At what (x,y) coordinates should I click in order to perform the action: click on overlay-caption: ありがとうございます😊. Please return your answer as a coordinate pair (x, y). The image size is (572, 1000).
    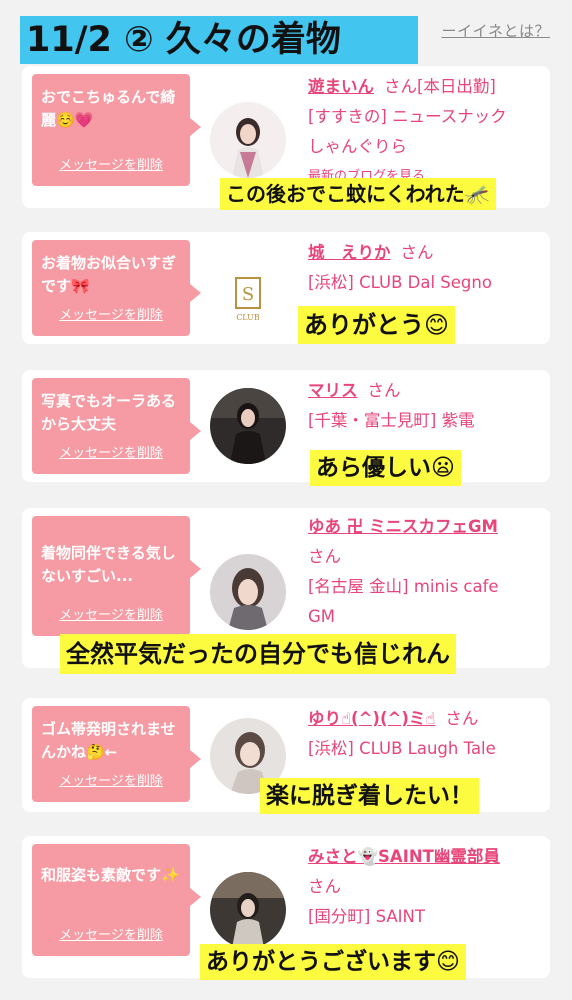
    Looking at the image, I should click on (333, 962).